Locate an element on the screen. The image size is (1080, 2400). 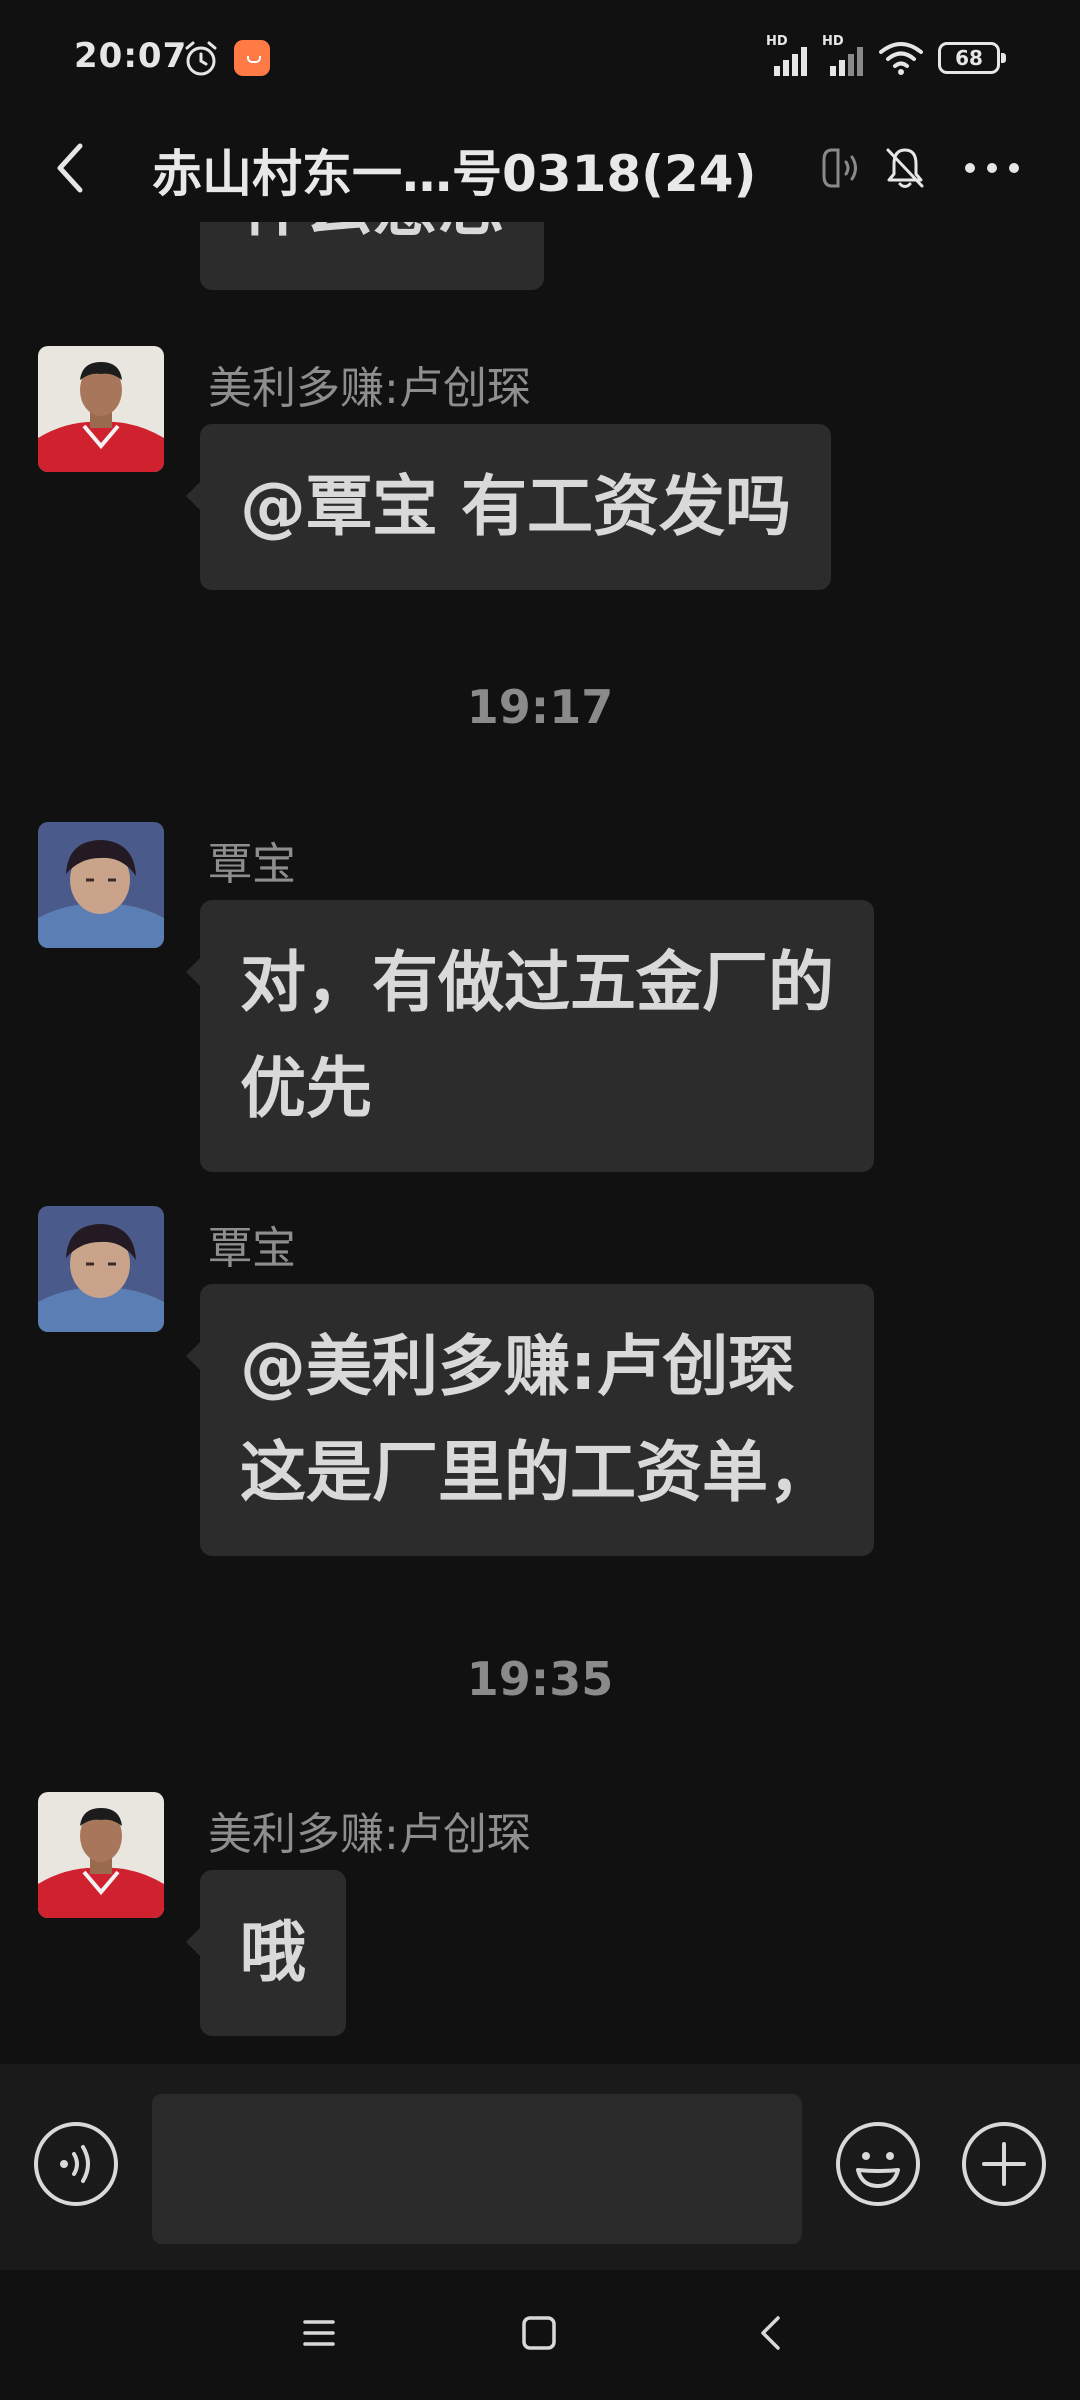
menu-icon is located at coordinates (319, 2333).